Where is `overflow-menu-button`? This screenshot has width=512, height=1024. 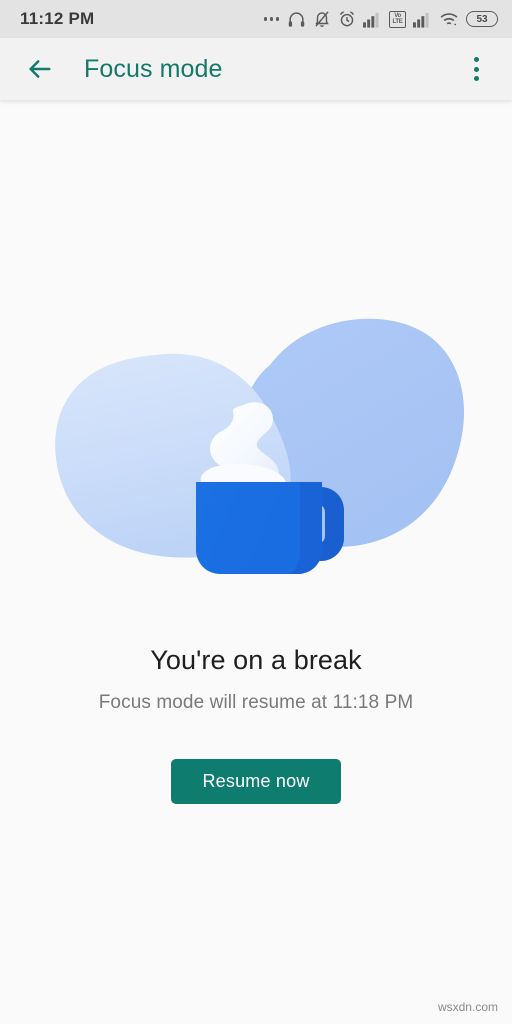 overflow-menu-button is located at coordinates (476, 69).